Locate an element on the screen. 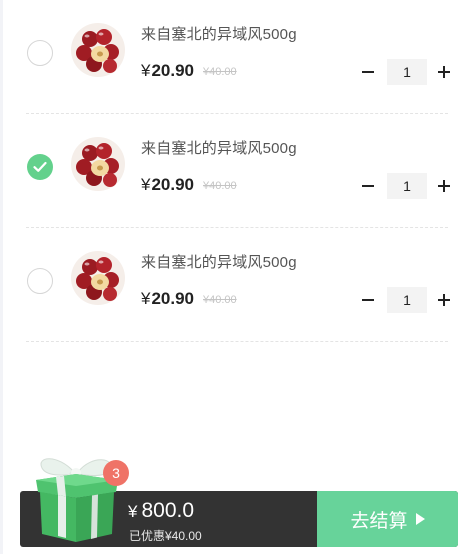  triangle-right-icon is located at coordinates (420, 519).